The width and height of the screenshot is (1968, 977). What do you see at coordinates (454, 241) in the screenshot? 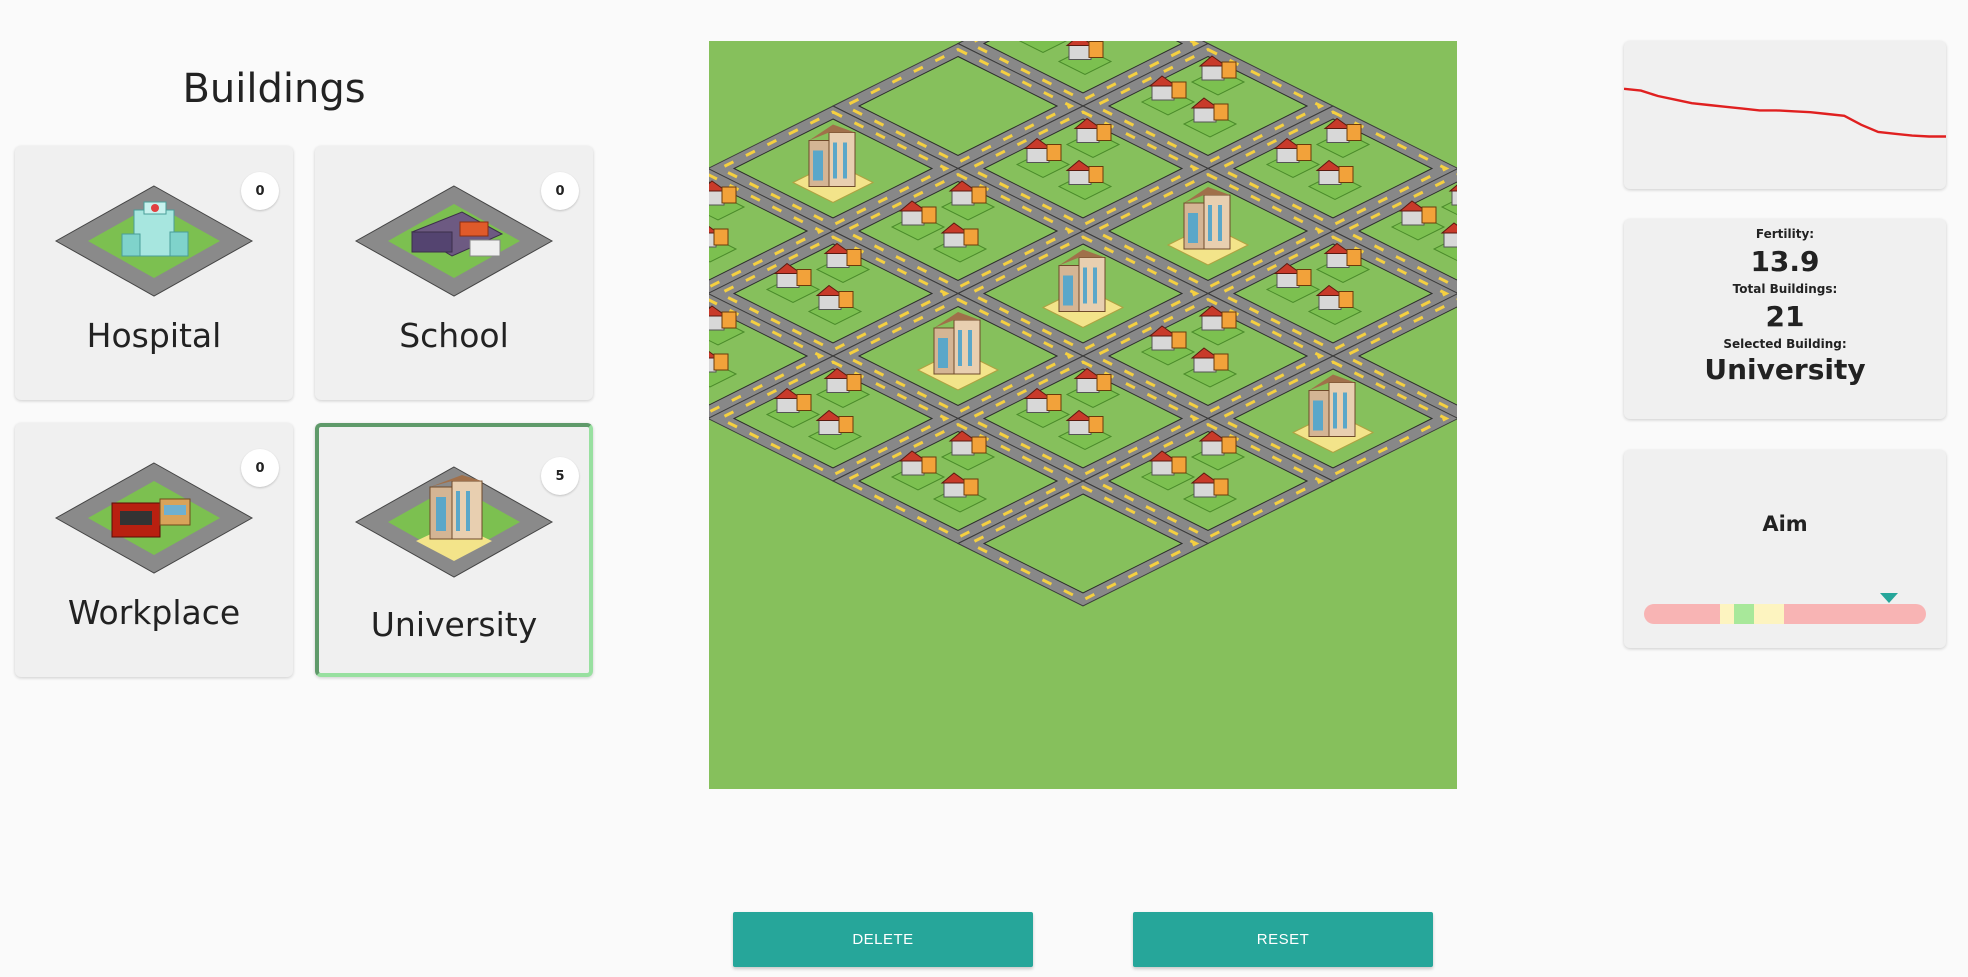
I see `school-icon` at bounding box center [454, 241].